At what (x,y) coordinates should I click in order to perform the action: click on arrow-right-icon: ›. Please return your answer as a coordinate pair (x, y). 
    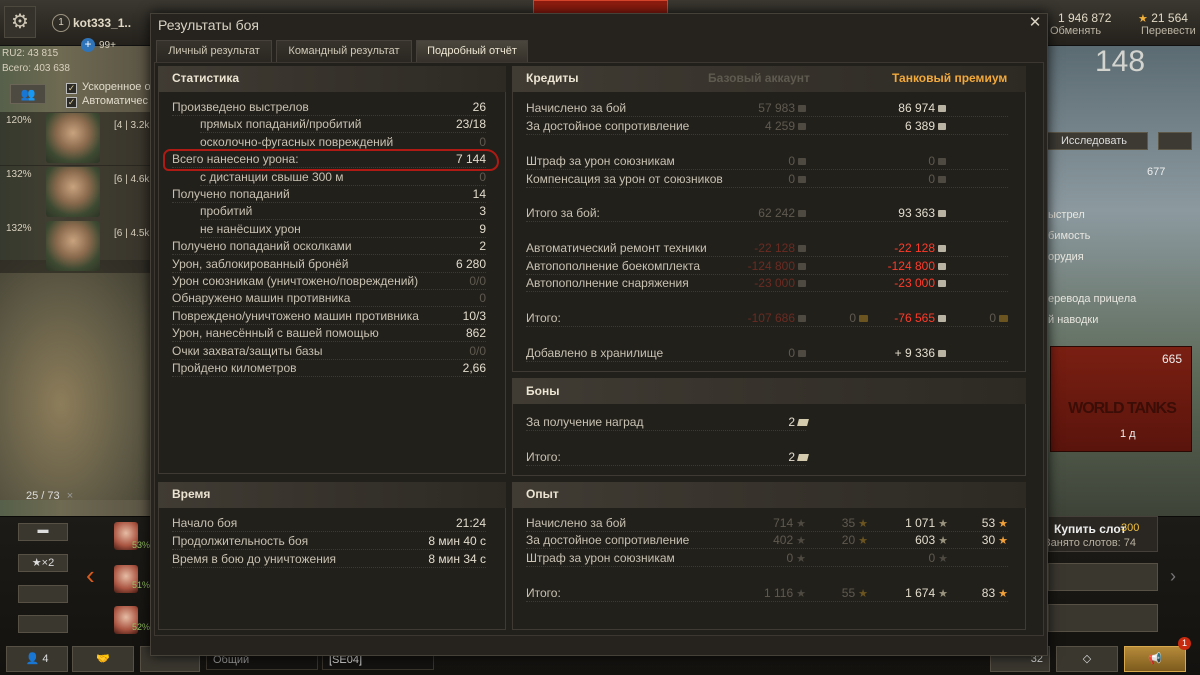
    Looking at the image, I should click on (1173, 576).